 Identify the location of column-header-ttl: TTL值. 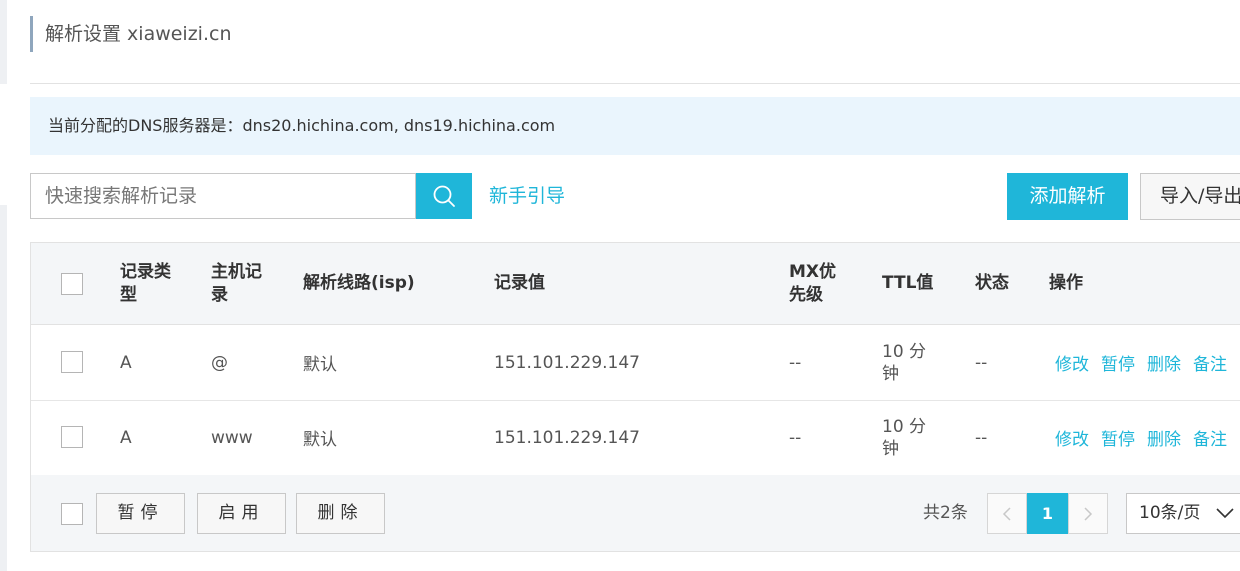
(908, 283).